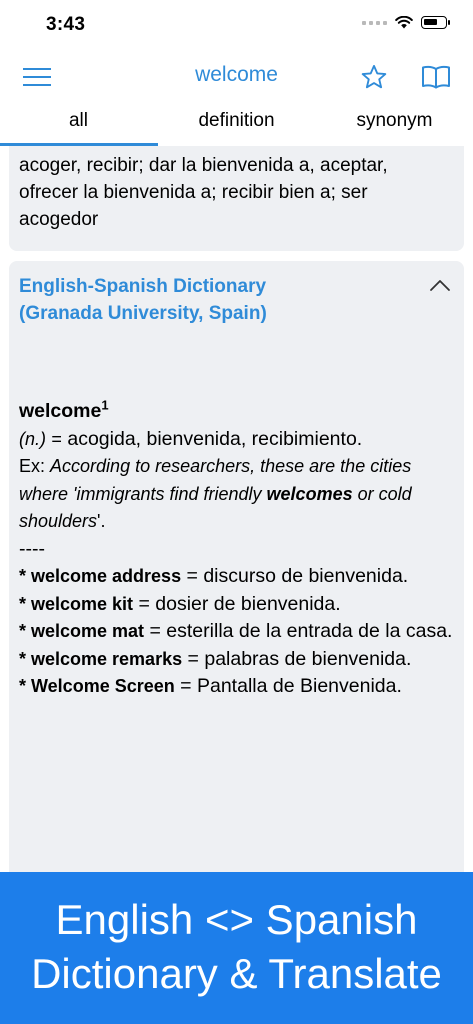  Describe the element at coordinates (440, 285) in the screenshot. I see `chevron-up-icon` at that location.